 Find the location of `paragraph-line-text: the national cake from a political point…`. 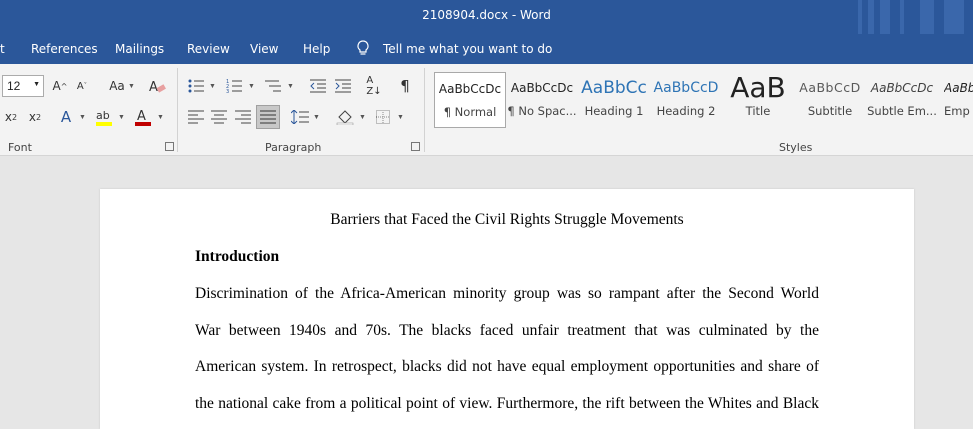

paragraph-line-text: the national cake from a political point… is located at coordinates (507, 403).